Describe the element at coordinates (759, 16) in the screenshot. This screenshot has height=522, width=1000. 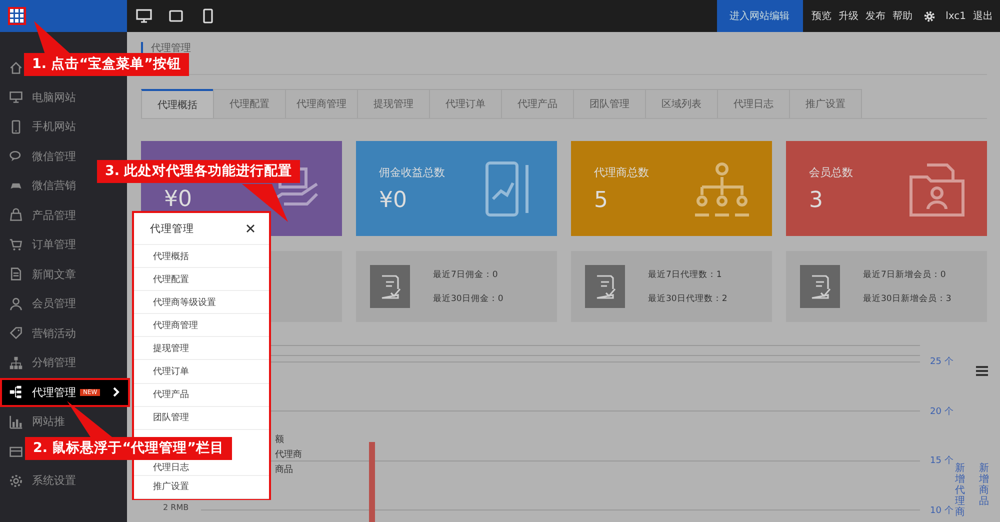
I see `edit-site-button: 进入网站编辑` at that location.